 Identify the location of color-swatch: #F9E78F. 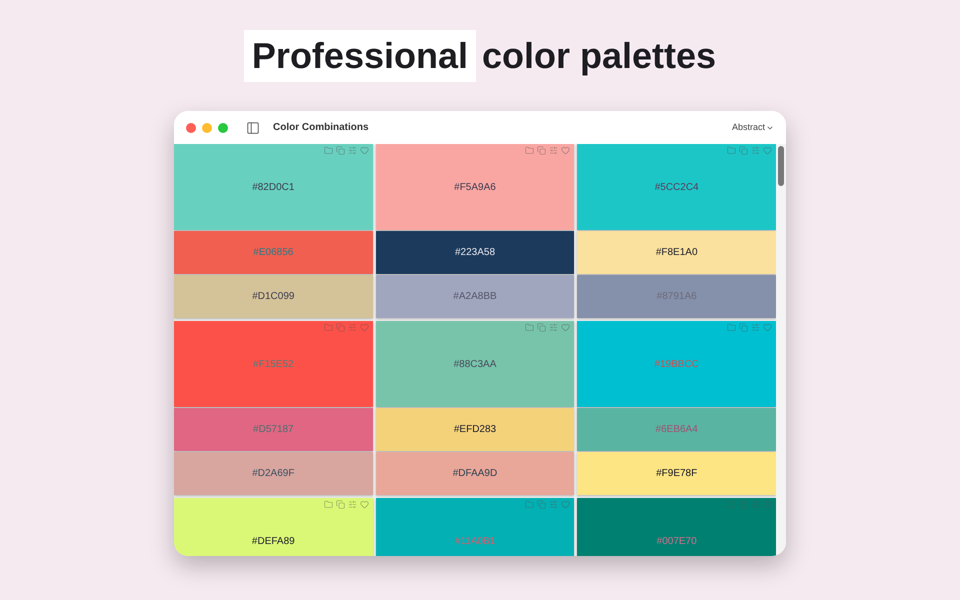
(676, 473).